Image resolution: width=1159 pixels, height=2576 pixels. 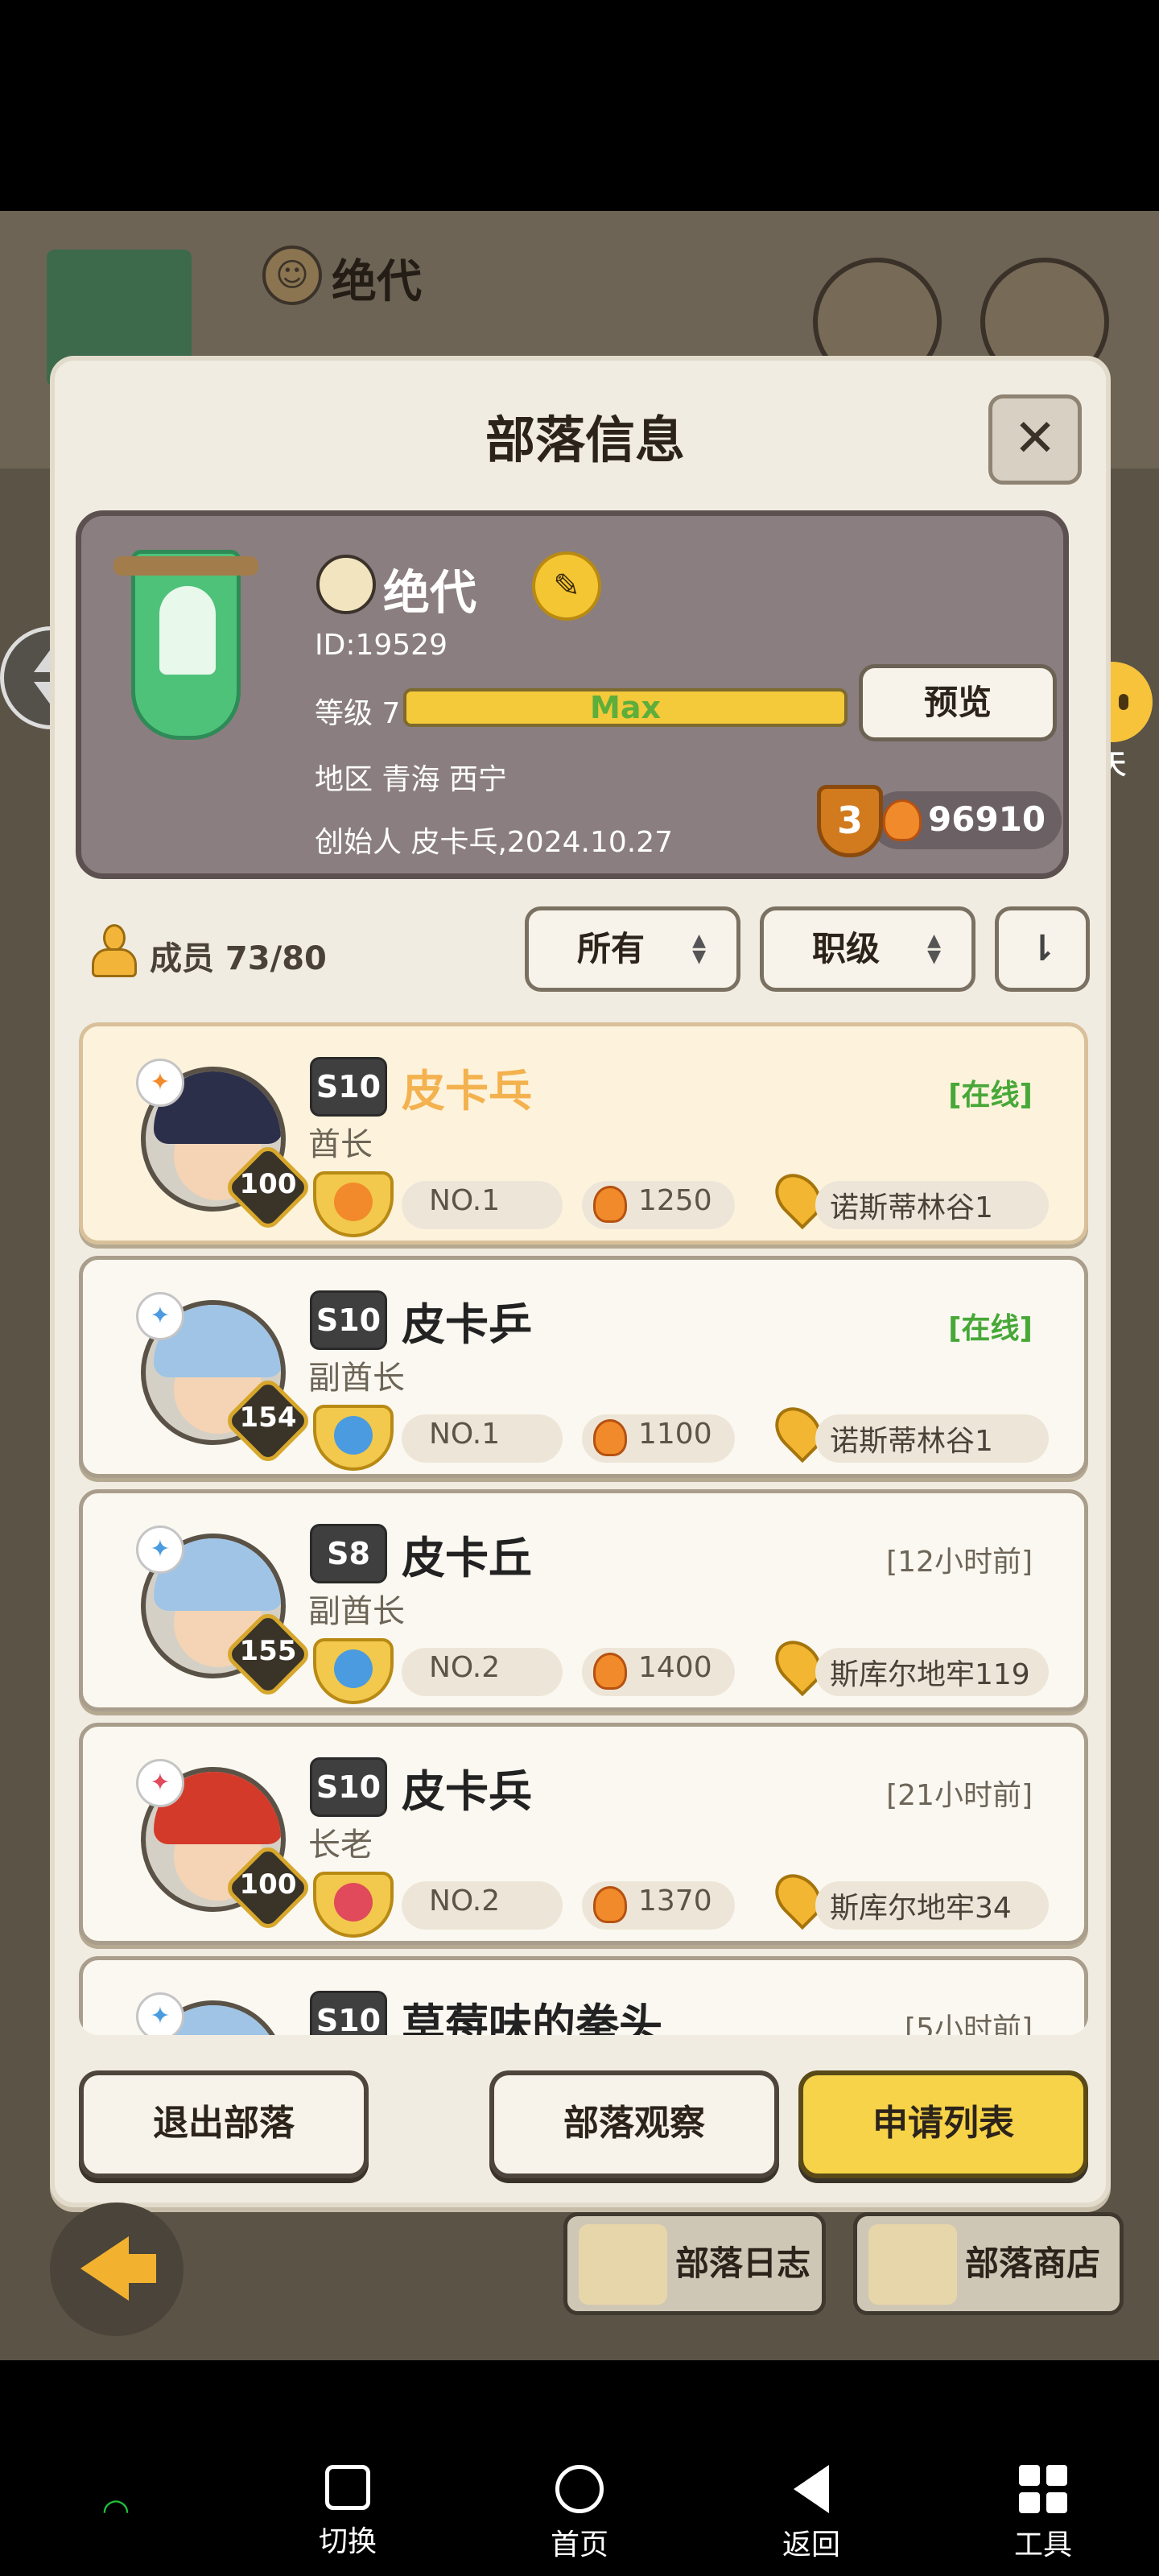 I want to click on exit-clan-button: 退出部落, so click(x=224, y=2124).